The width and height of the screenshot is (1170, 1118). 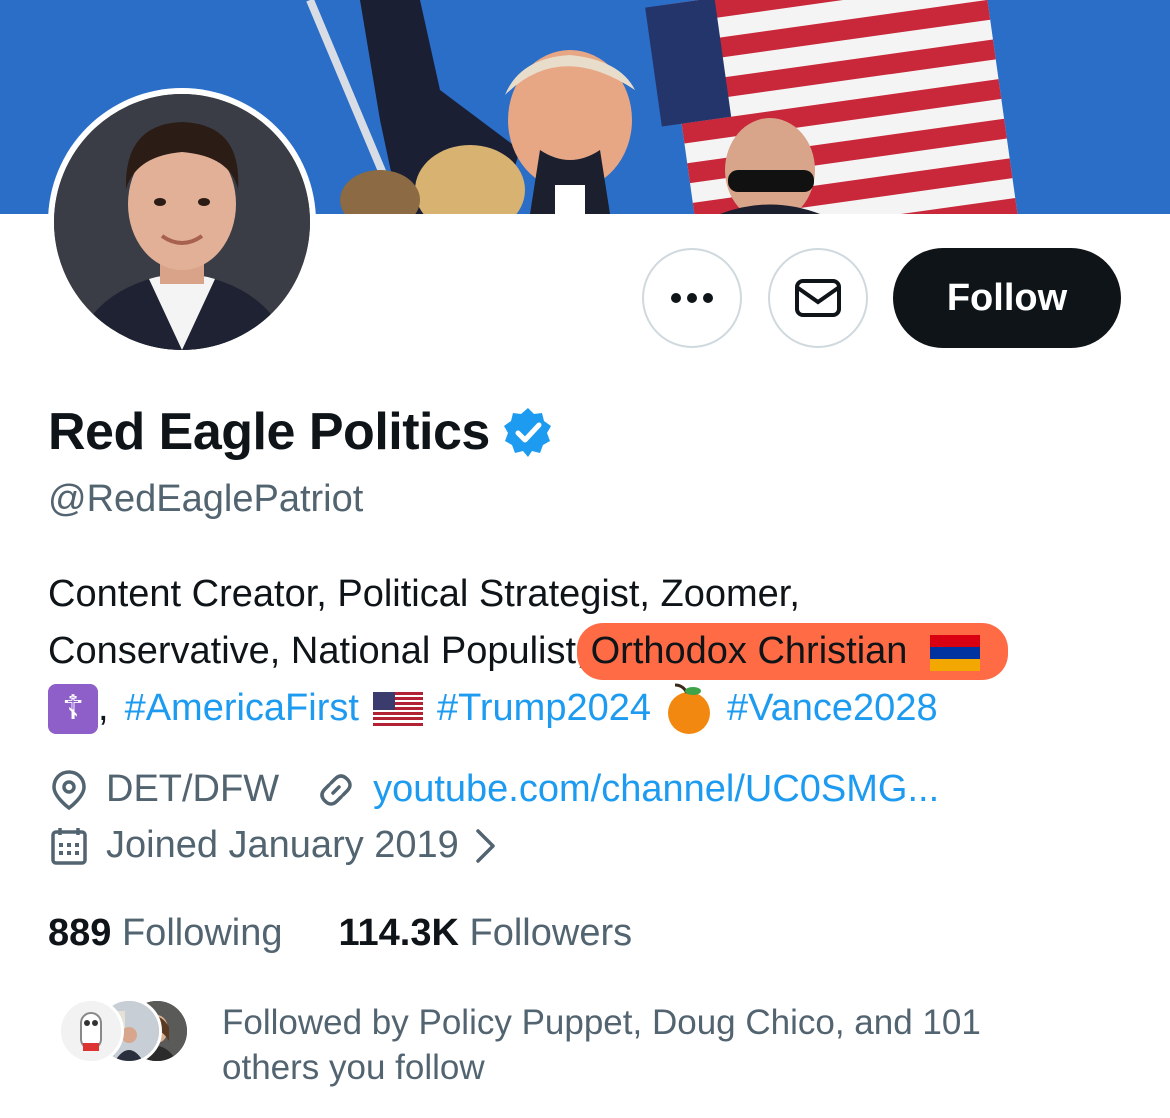 What do you see at coordinates (544, 708) in the screenshot?
I see `hashtag-trump2024: #Trump2024` at bounding box center [544, 708].